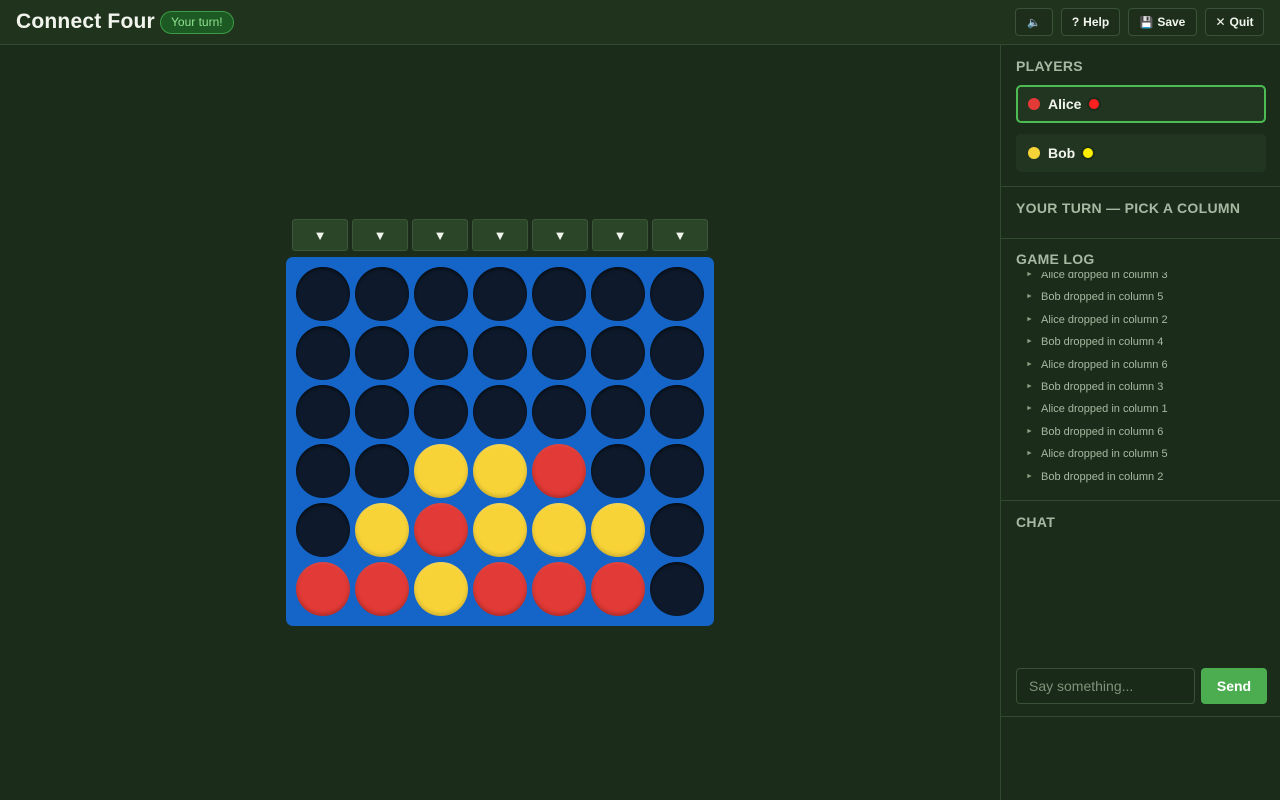  I want to click on player-card-alice: Alice, so click(1141, 104).